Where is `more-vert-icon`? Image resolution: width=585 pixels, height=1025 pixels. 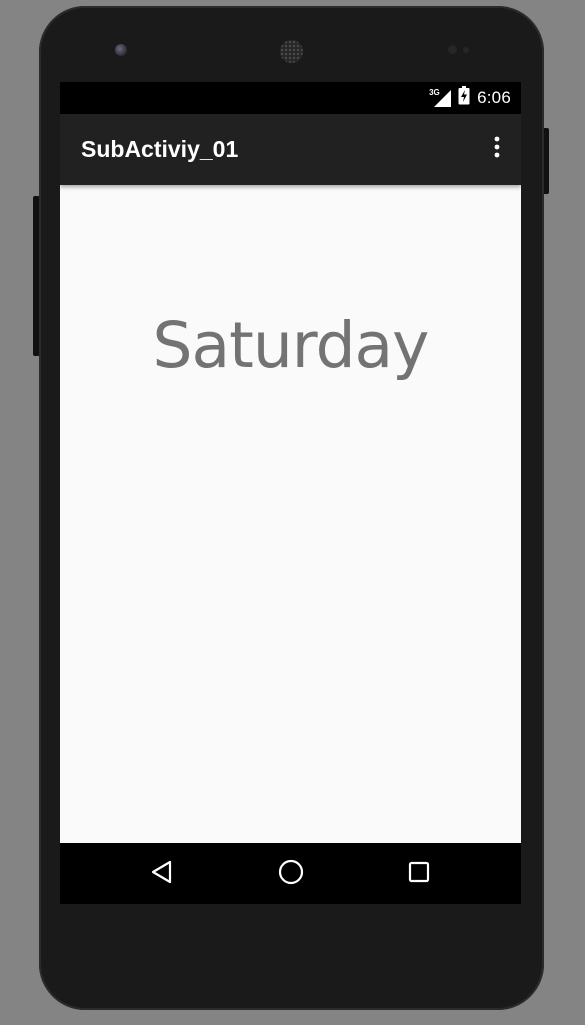
more-vert-icon is located at coordinates (497, 149).